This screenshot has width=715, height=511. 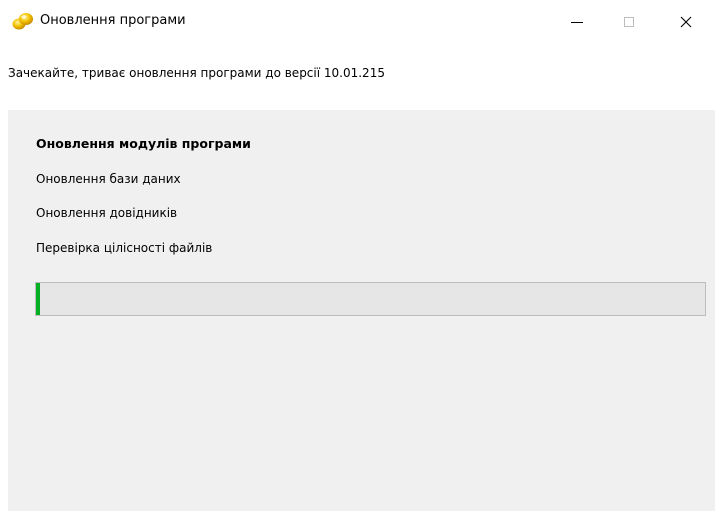 What do you see at coordinates (107, 213) in the screenshot?
I see `step-update-directories: Оновлення довідників` at bounding box center [107, 213].